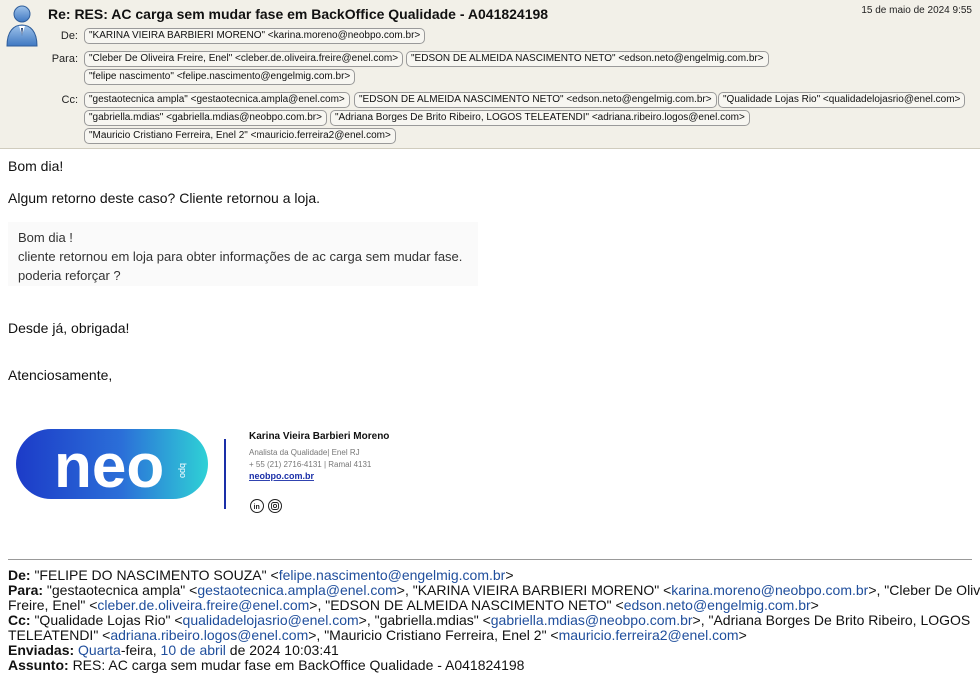  Describe the element at coordinates (38, 665) in the screenshot. I see `forwarded-subject-label: Assunto:` at that location.